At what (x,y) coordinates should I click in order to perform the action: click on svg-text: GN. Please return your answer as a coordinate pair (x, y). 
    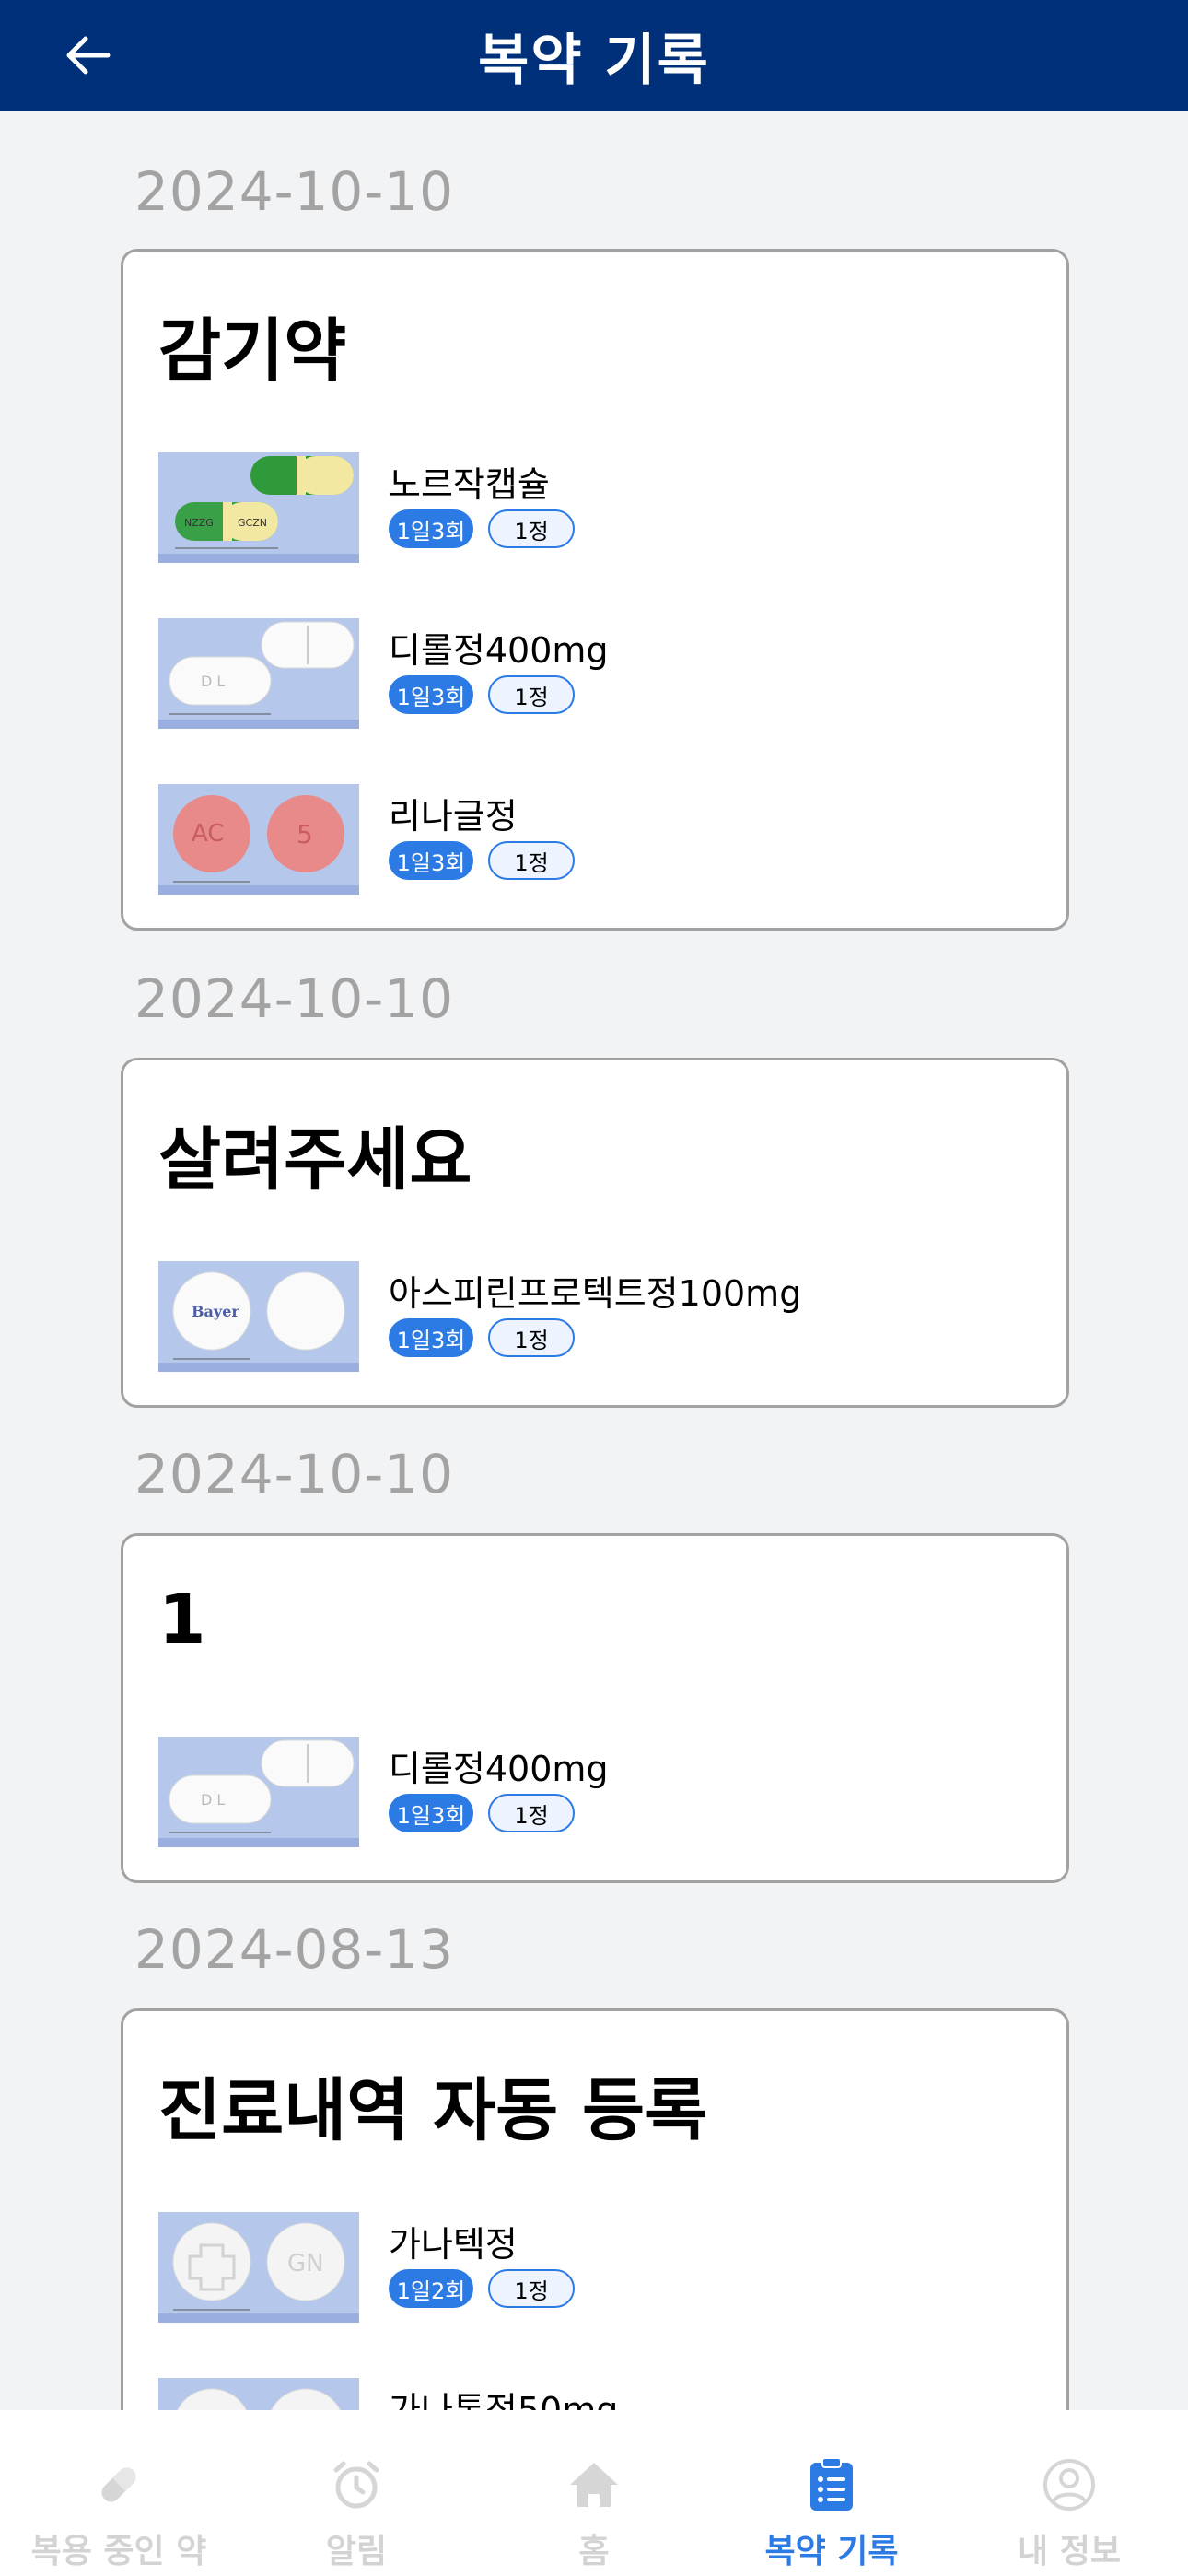
    Looking at the image, I should click on (305, 2263).